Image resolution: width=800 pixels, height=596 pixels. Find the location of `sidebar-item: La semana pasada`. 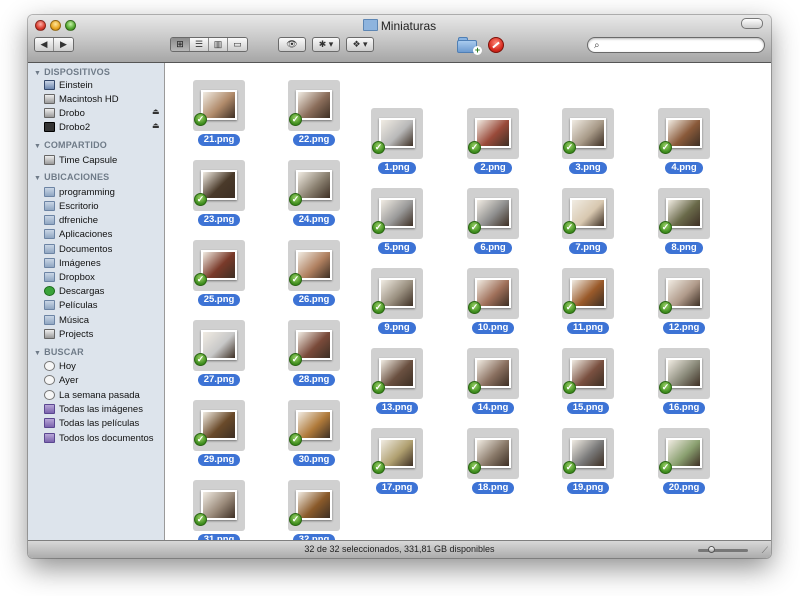

sidebar-item: La semana pasada is located at coordinates (92, 395).